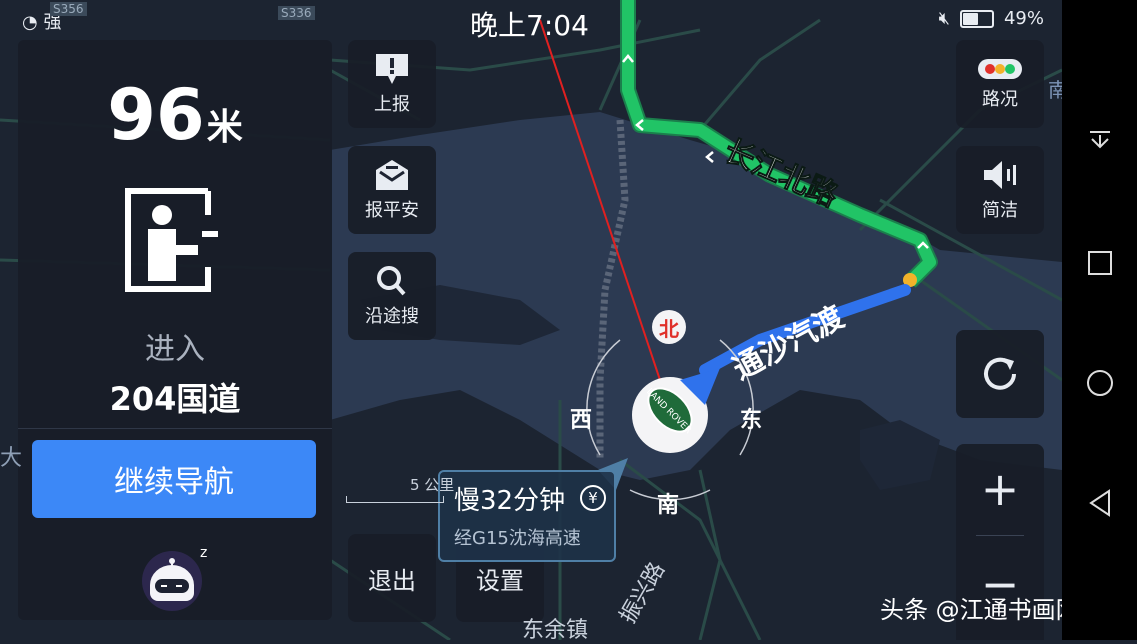 The width and height of the screenshot is (1137, 644). Describe the element at coordinates (1000, 99) in the screenshot. I see `traffic-label: 路况` at that location.